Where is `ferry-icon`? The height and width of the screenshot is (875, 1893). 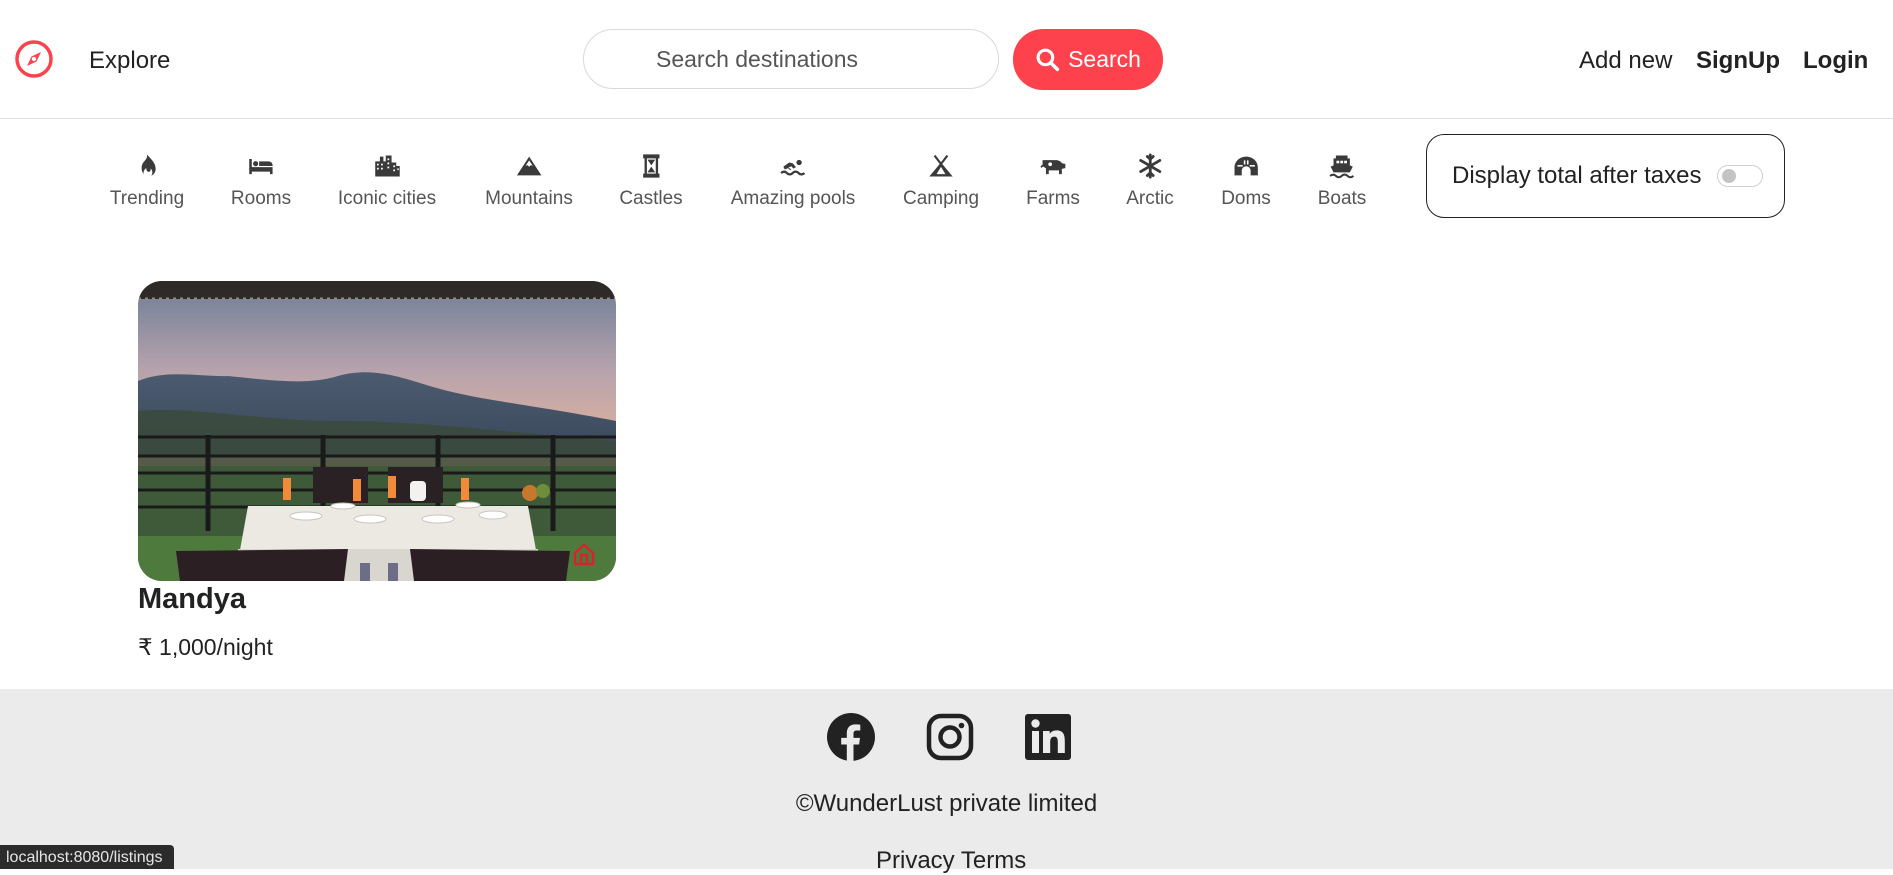
ferry-icon is located at coordinates (1342, 167).